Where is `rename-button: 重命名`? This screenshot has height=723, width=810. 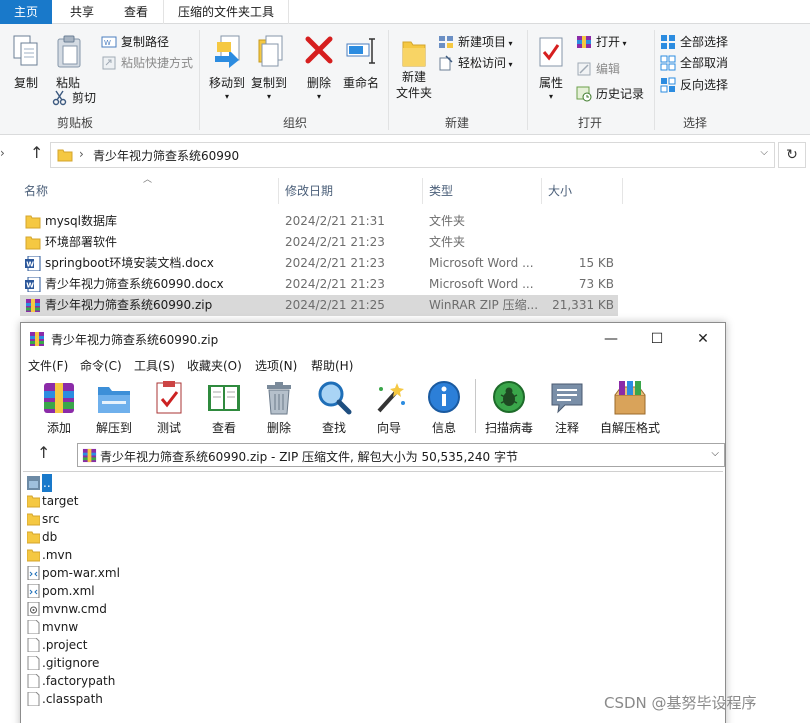 rename-button: 重命名 is located at coordinates (361, 69).